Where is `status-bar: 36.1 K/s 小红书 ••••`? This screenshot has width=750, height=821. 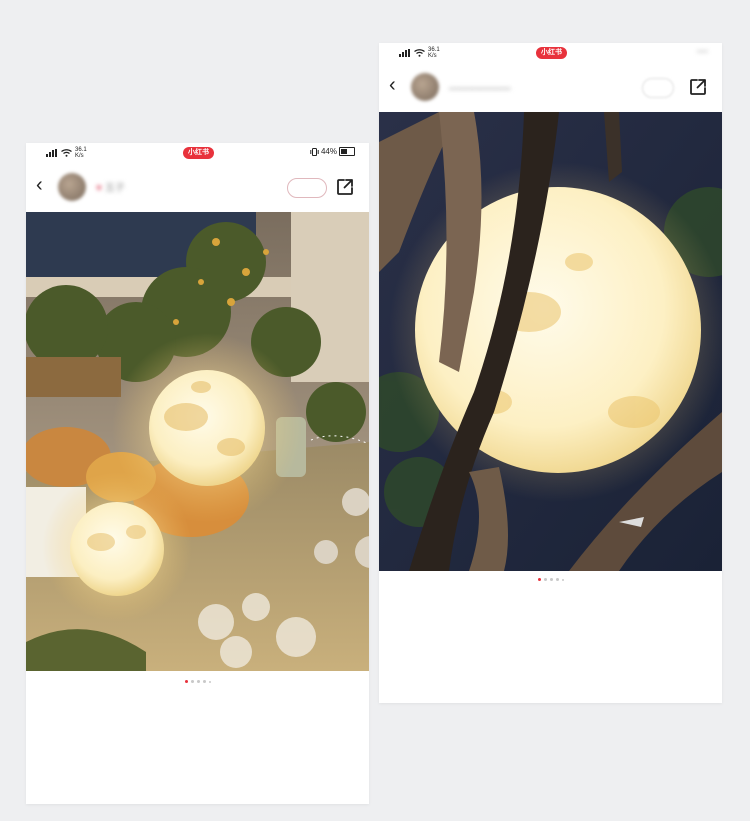
status-bar: 36.1 K/s 小红书 •••• is located at coordinates (550, 53).